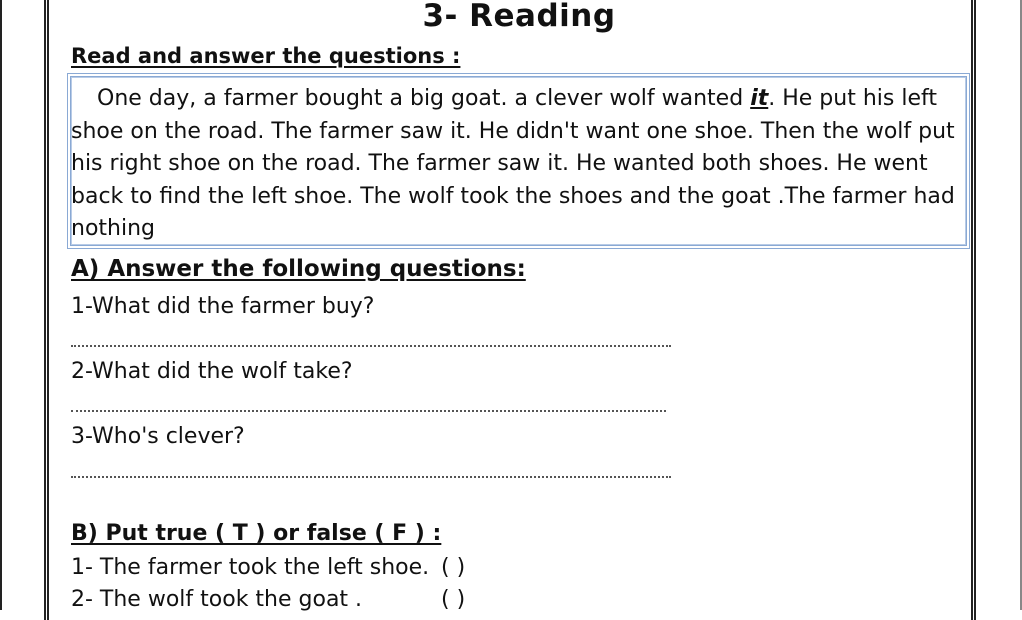 The height and width of the screenshot is (620, 1022). I want to click on instruction-heading: Read and answer the questions :, so click(266, 56).